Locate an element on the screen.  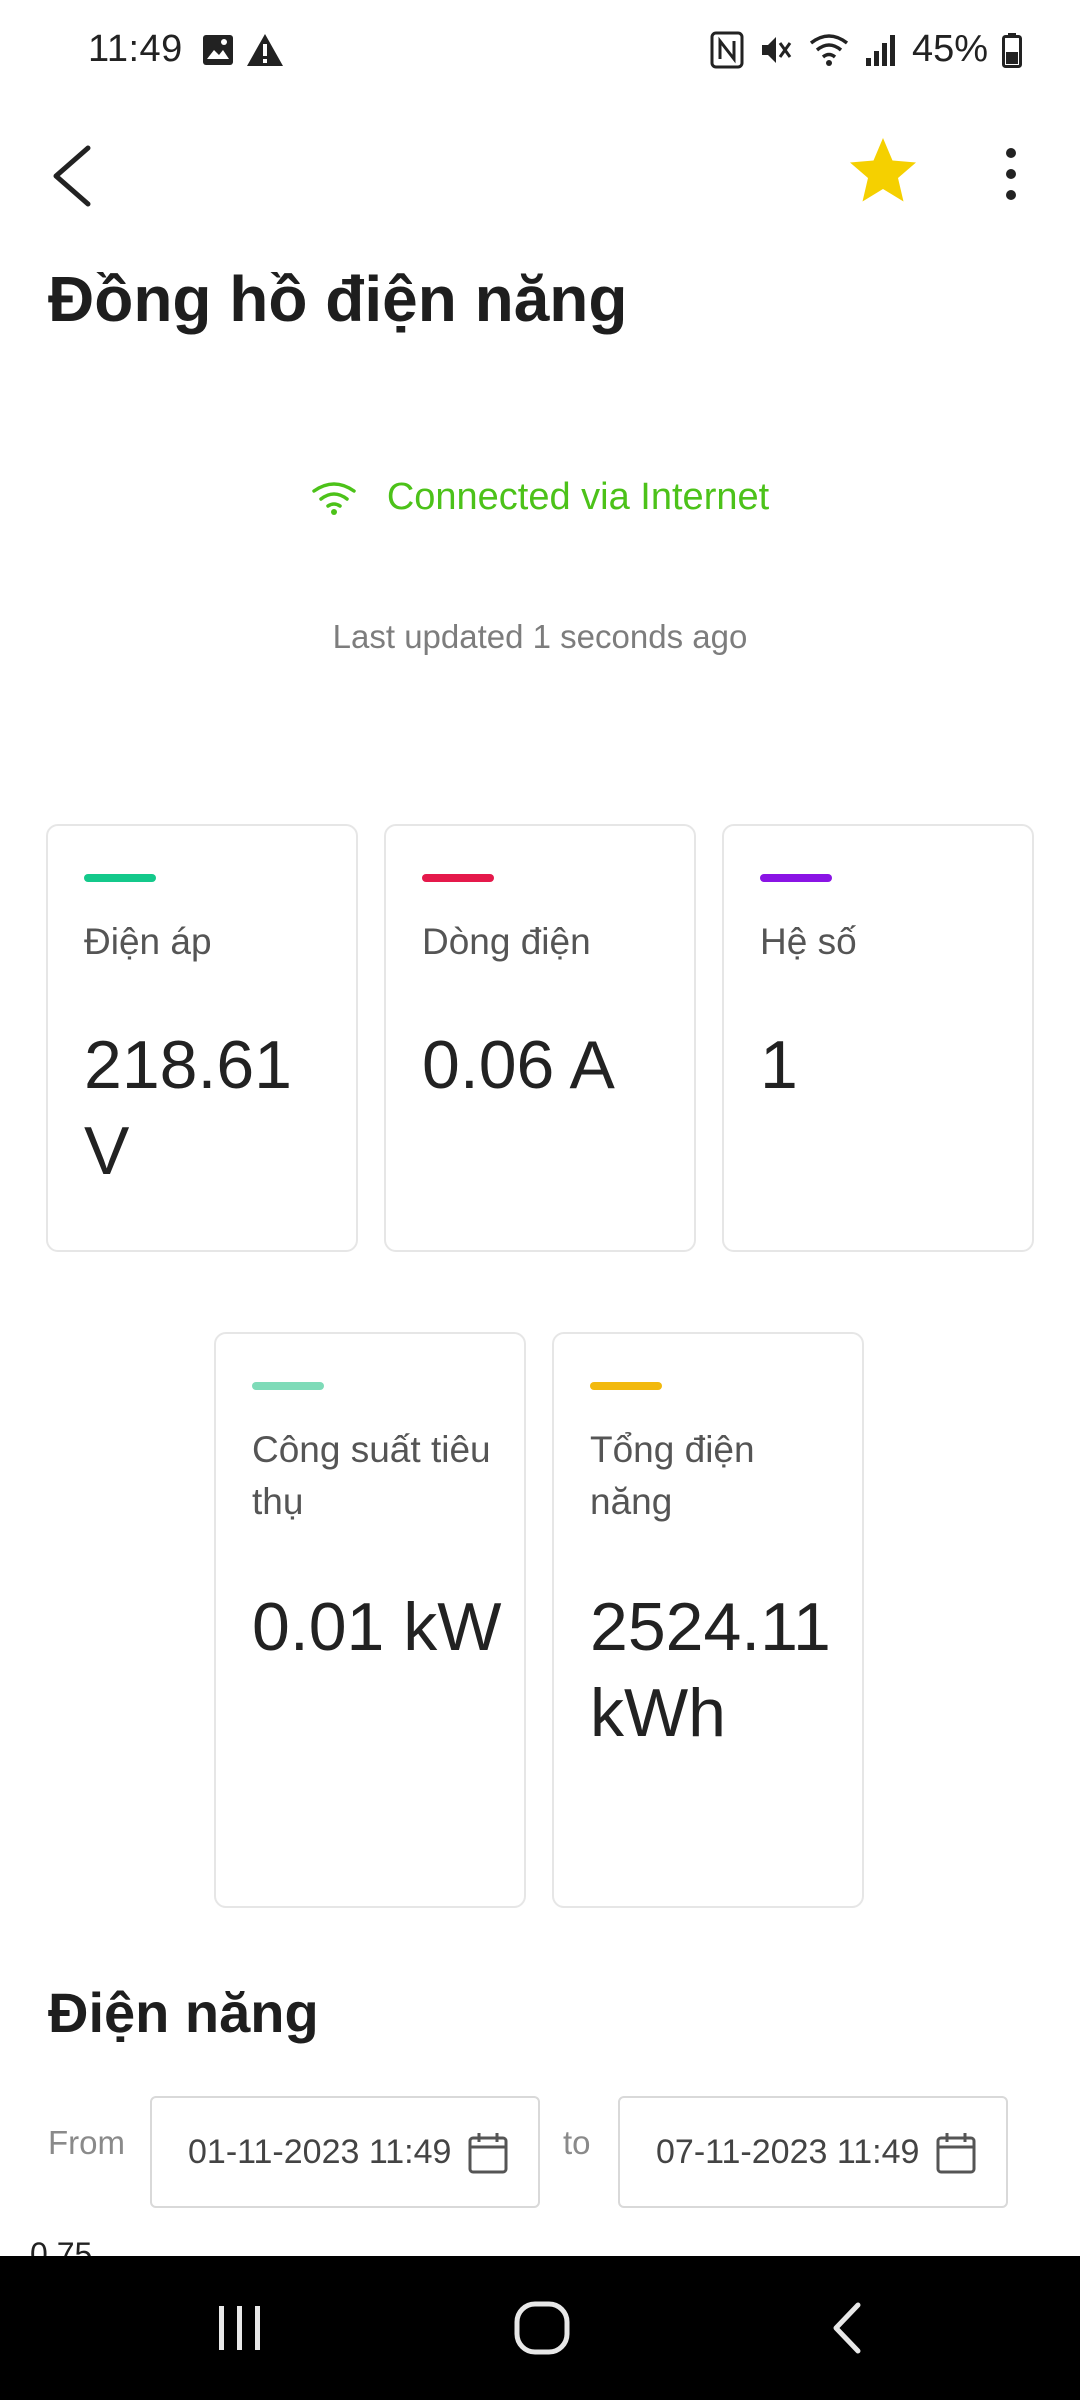
metric-value: 1 is located at coordinates (779, 1065).